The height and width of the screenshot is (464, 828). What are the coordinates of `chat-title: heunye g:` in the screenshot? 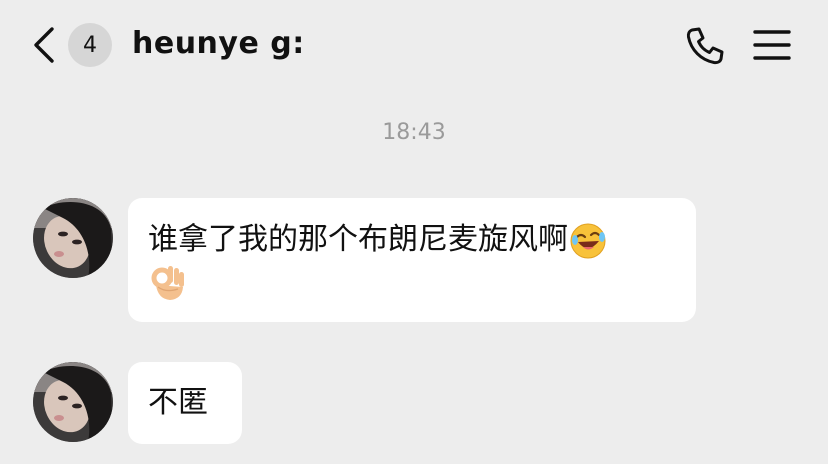 It's located at (218, 43).